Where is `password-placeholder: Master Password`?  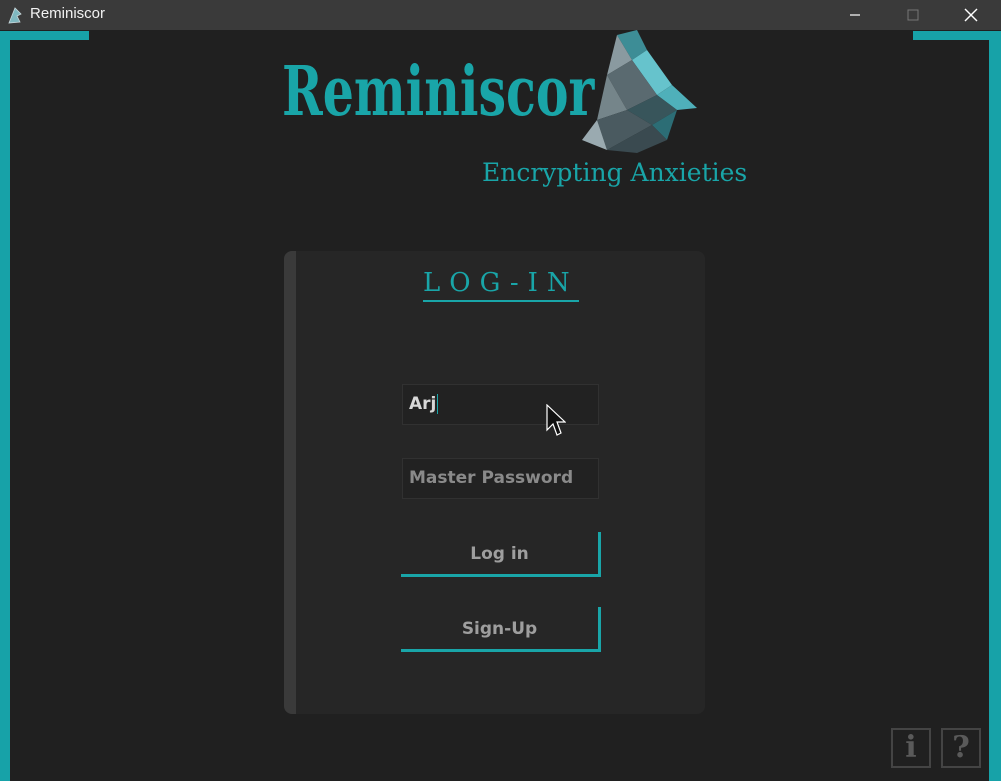 password-placeholder: Master Password is located at coordinates (491, 478).